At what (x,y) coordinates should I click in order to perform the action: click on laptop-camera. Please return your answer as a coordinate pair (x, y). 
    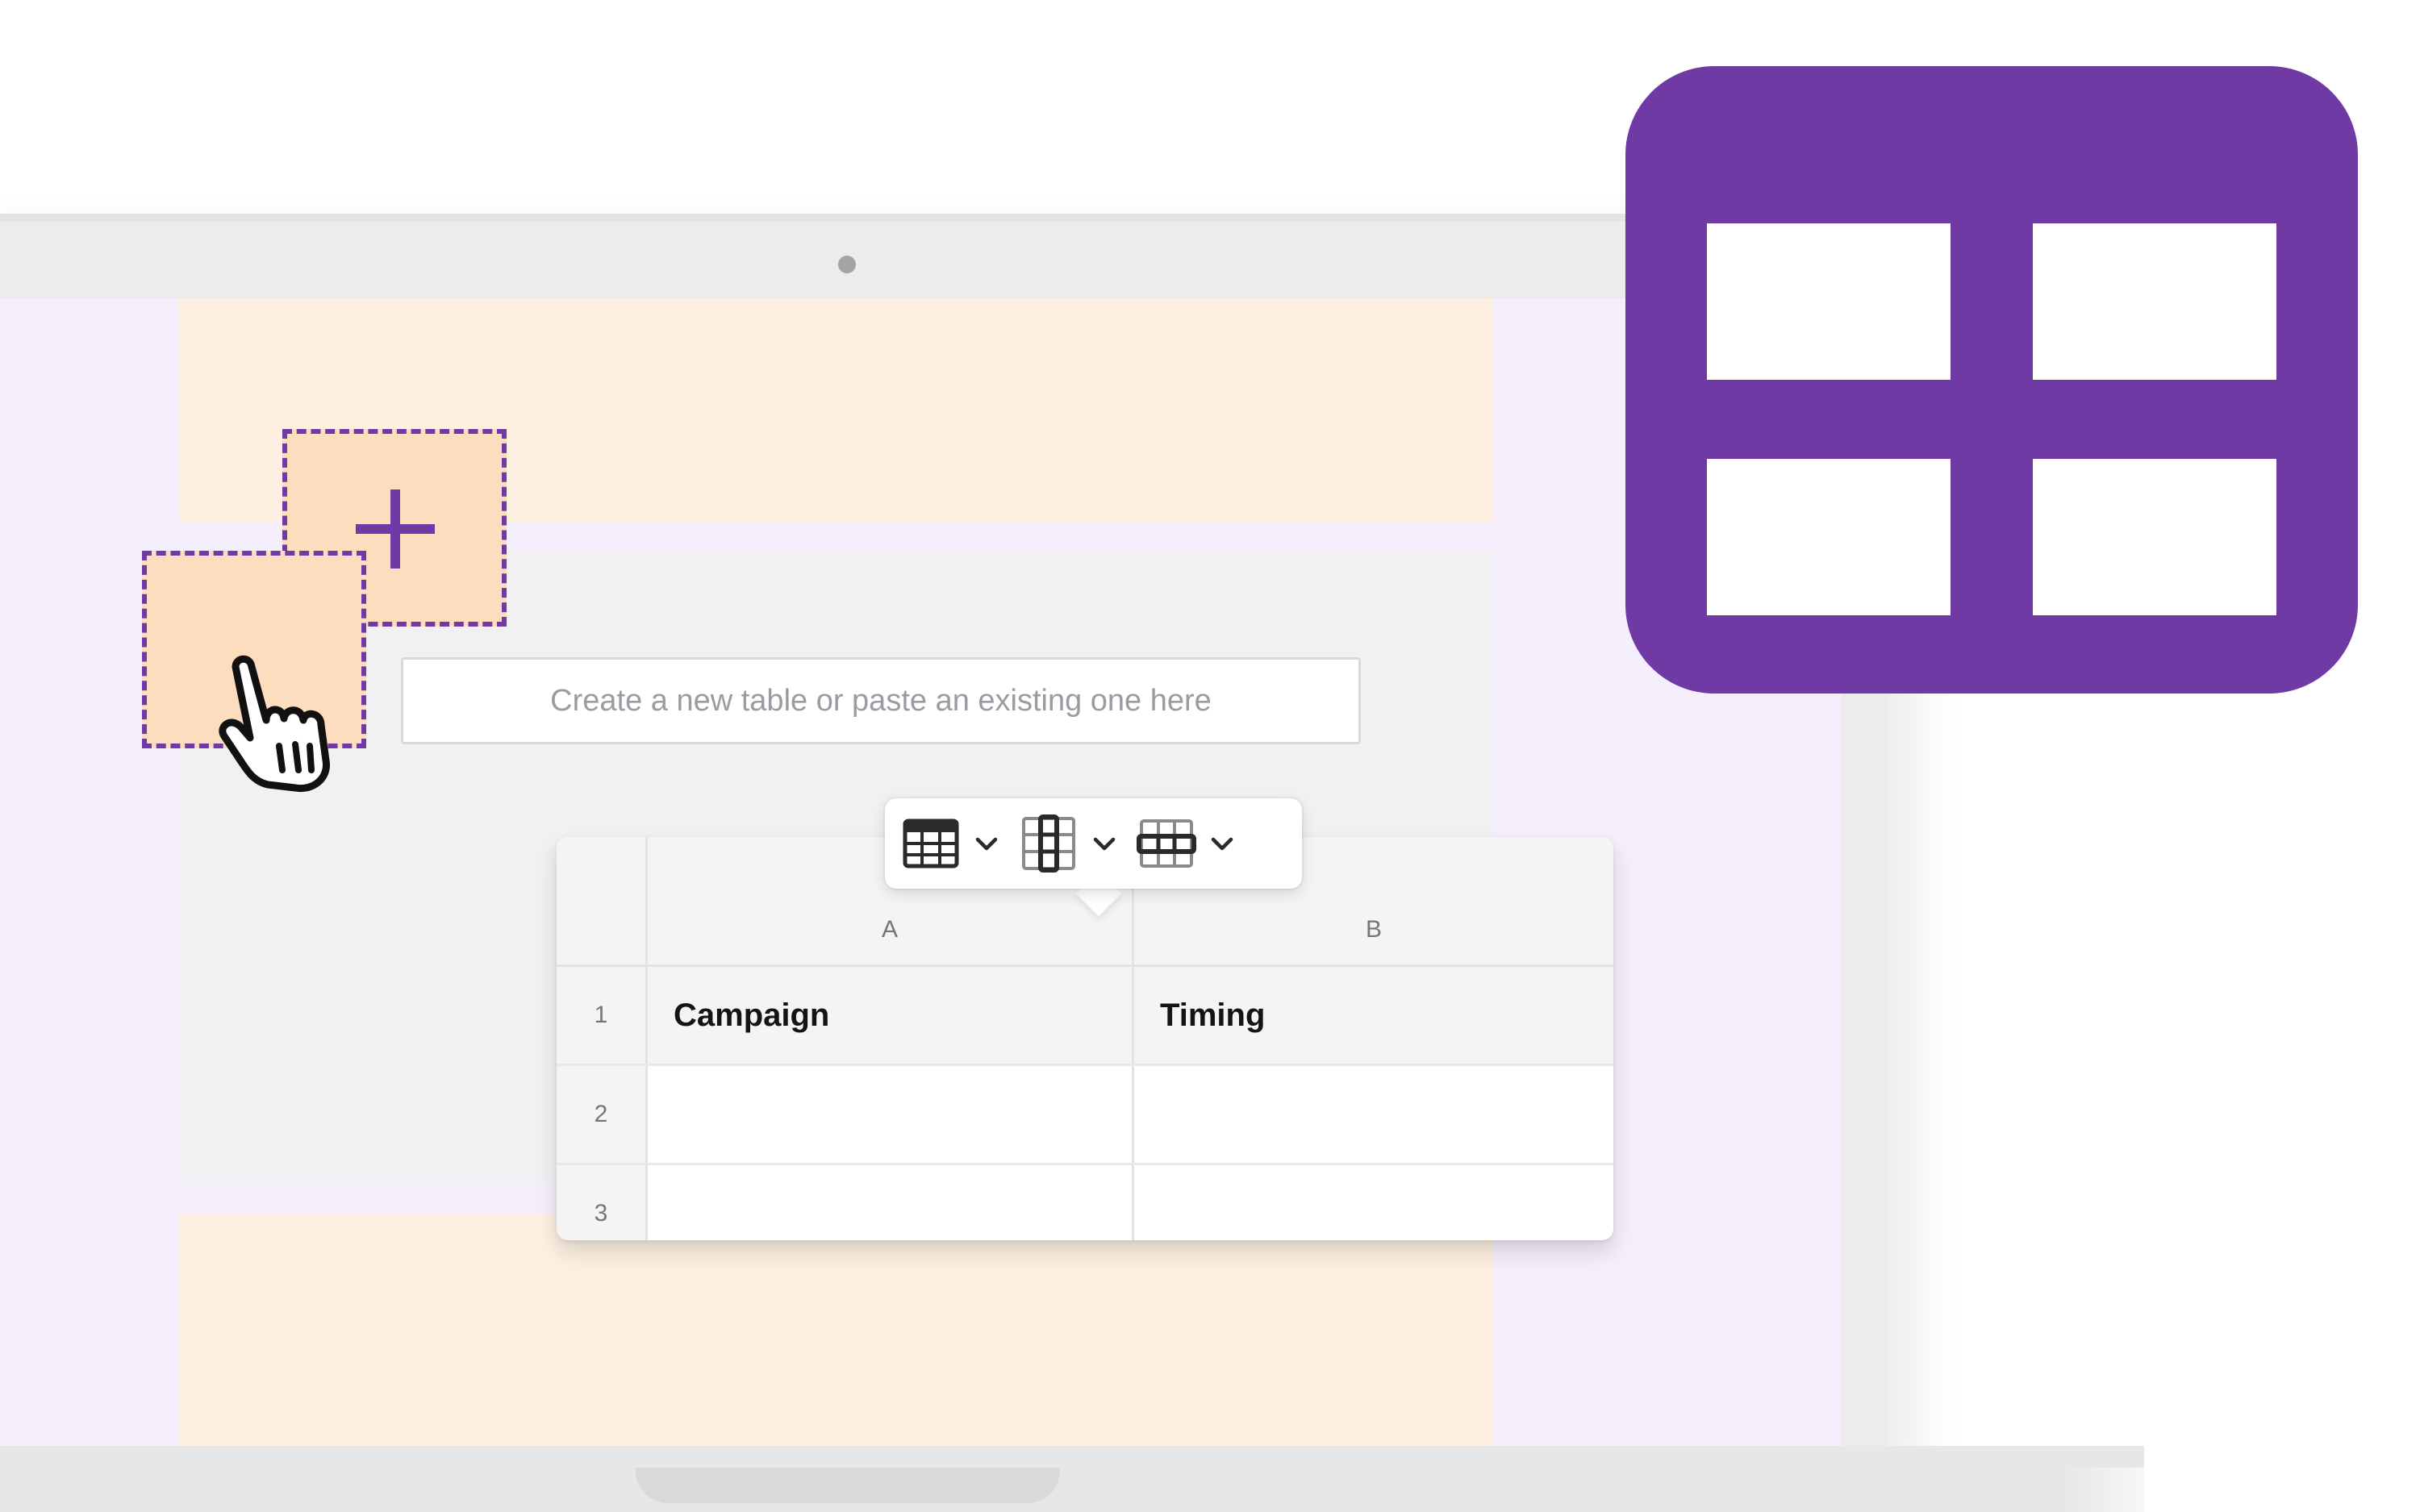
    Looking at the image, I should click on (847, 264).